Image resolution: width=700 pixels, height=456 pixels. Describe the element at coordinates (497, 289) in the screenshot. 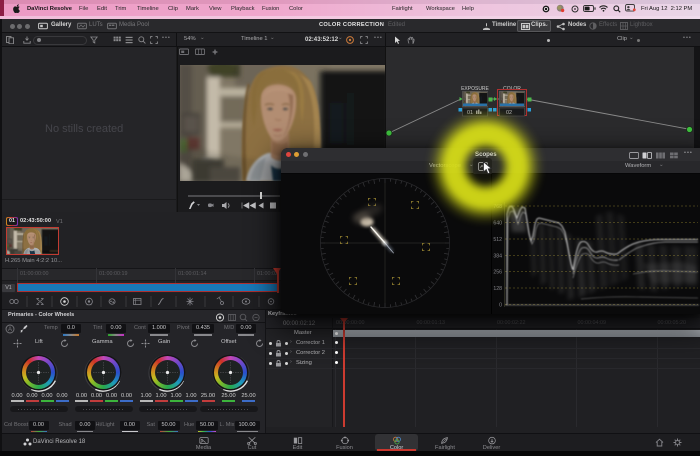

I see `svg-text: 128` at that location.